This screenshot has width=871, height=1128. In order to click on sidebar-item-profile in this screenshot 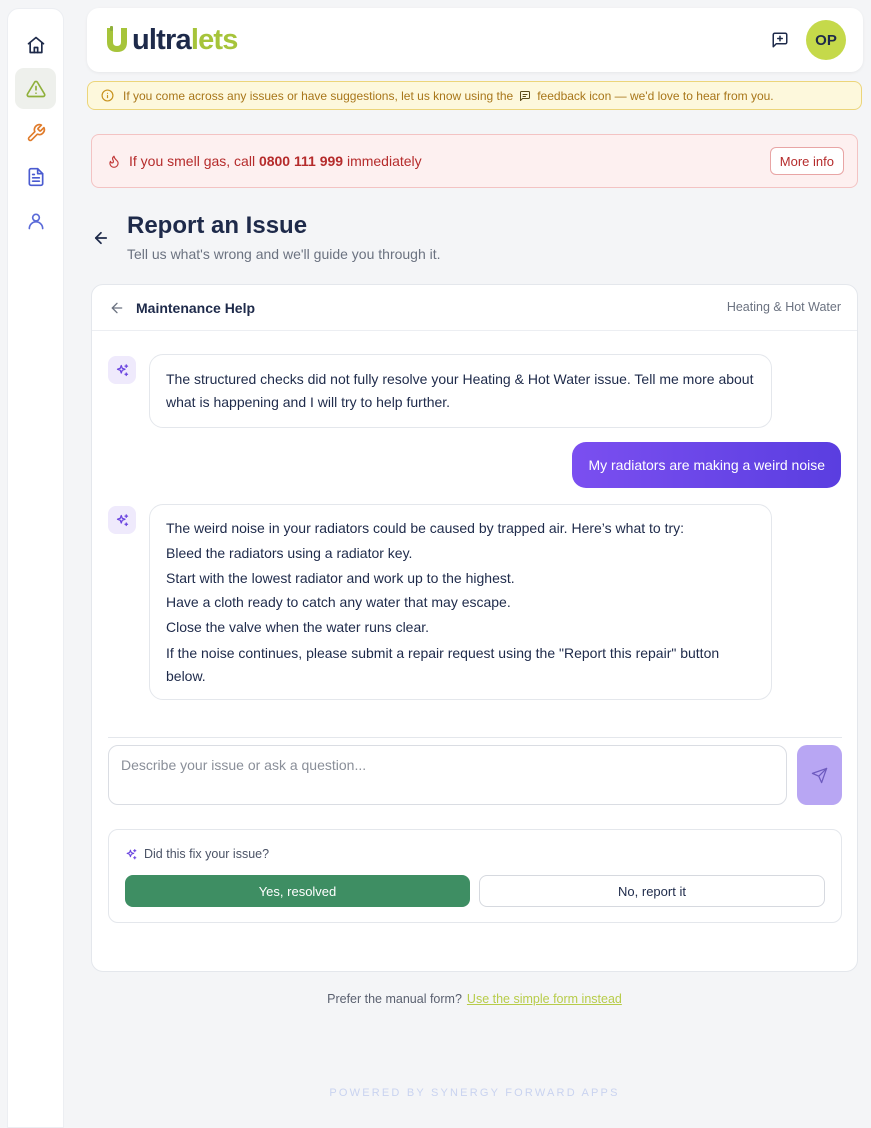, I will do `click(35, 220)`.